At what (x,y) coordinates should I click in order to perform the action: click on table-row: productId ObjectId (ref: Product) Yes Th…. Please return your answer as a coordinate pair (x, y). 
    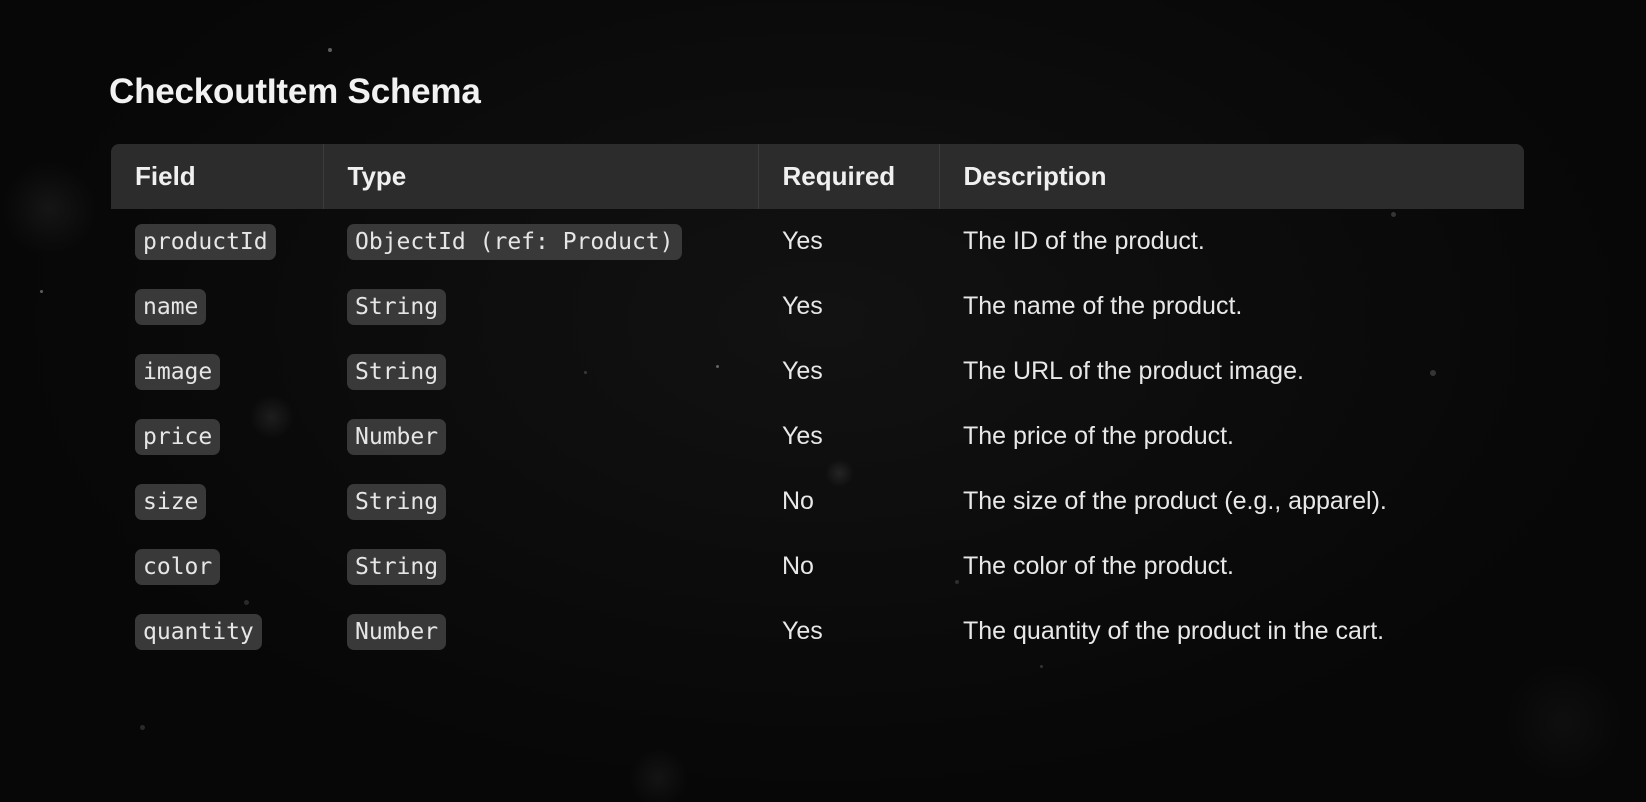
    Looking at the image, I should click on (817, 241).